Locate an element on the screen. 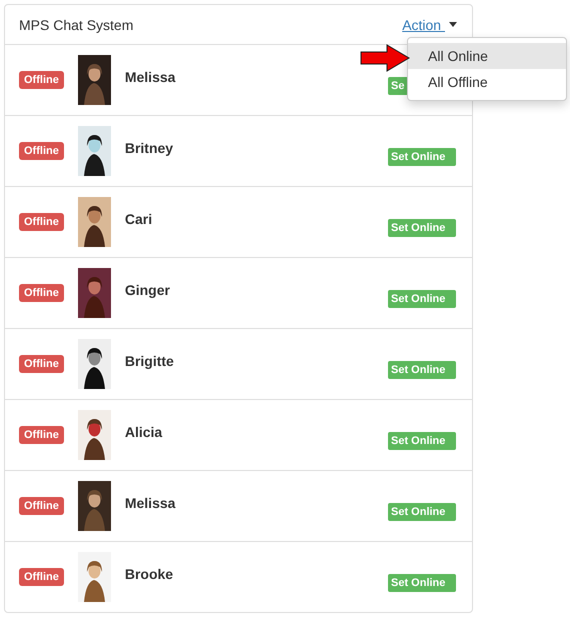  user-name: Ginger is located at coordinates (147, 290).